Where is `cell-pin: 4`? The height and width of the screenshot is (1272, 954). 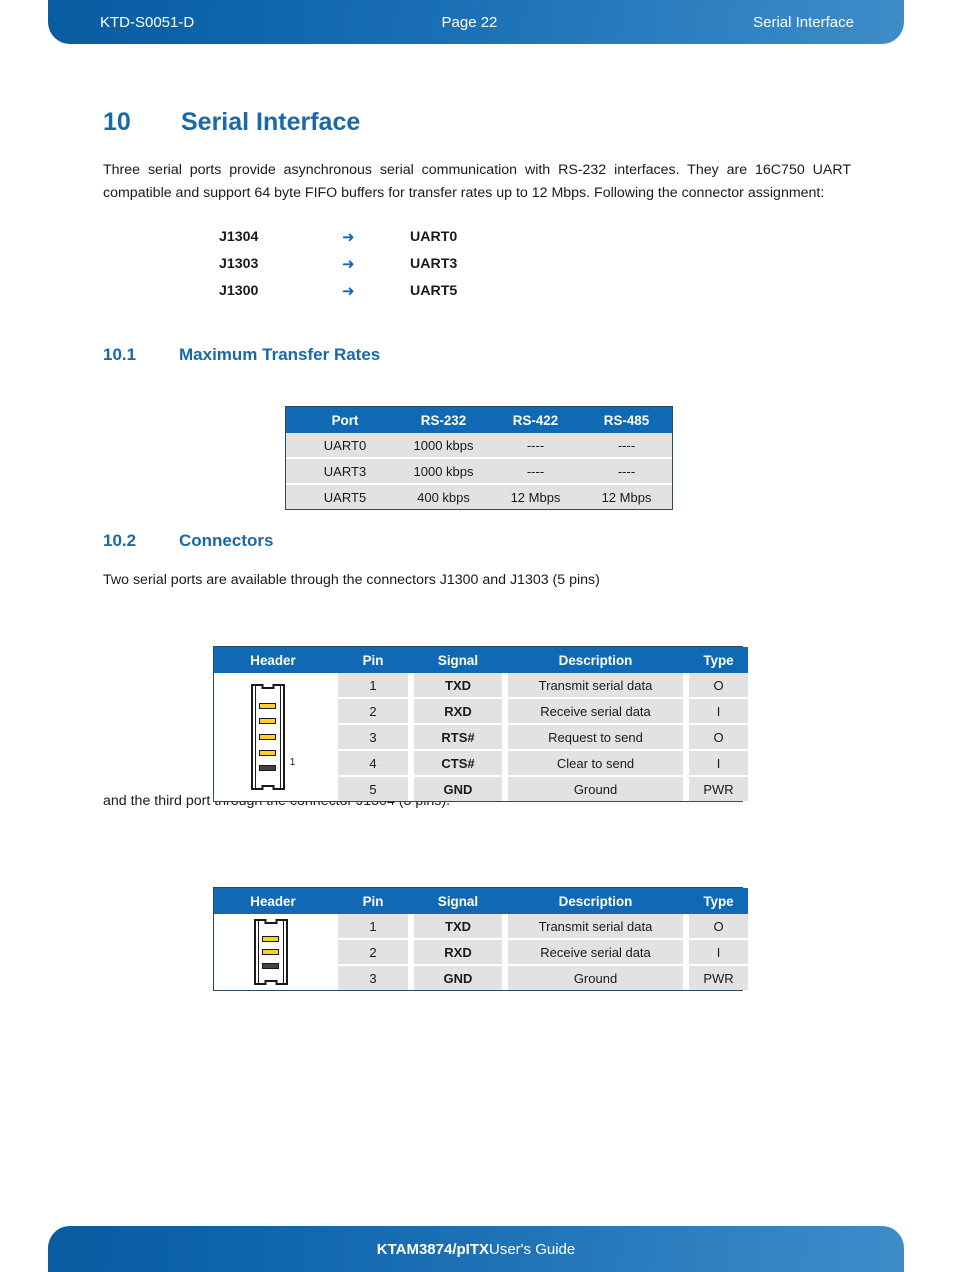 cell-pin: 4 is located at coordinates (373, 763).